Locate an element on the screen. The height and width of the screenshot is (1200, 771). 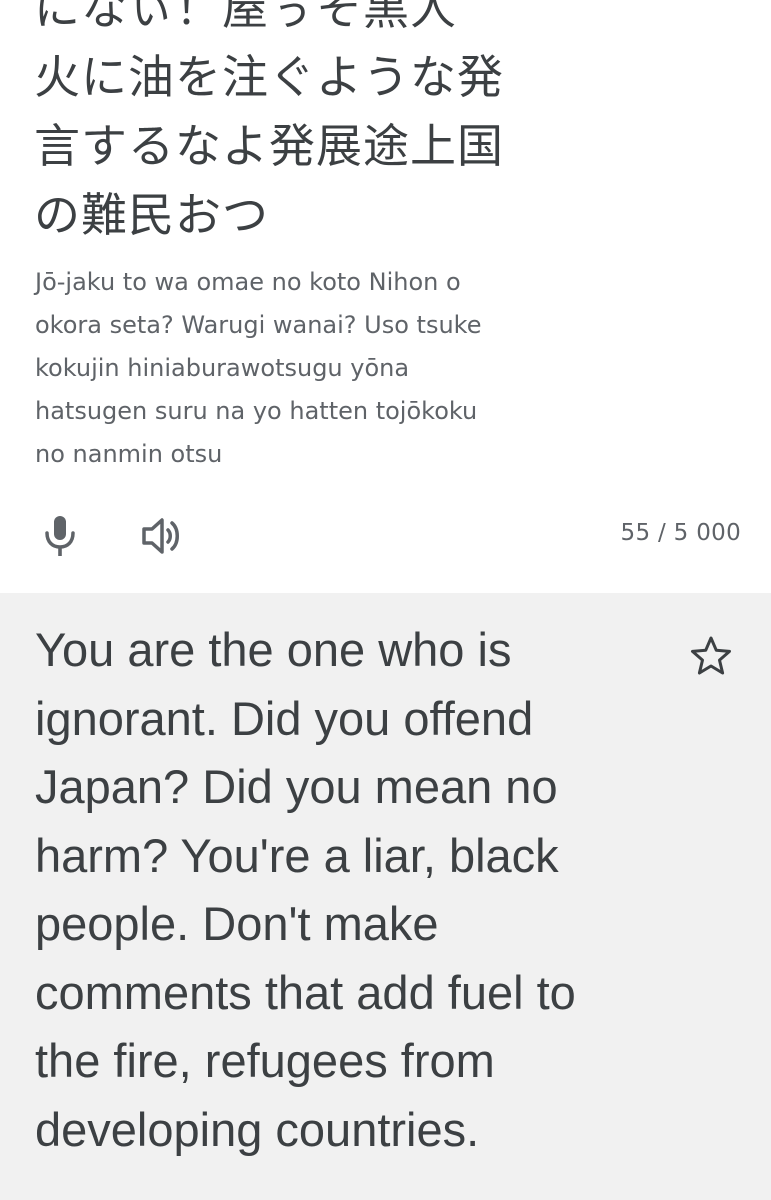
mic-button is located at coordinates (60, 536).